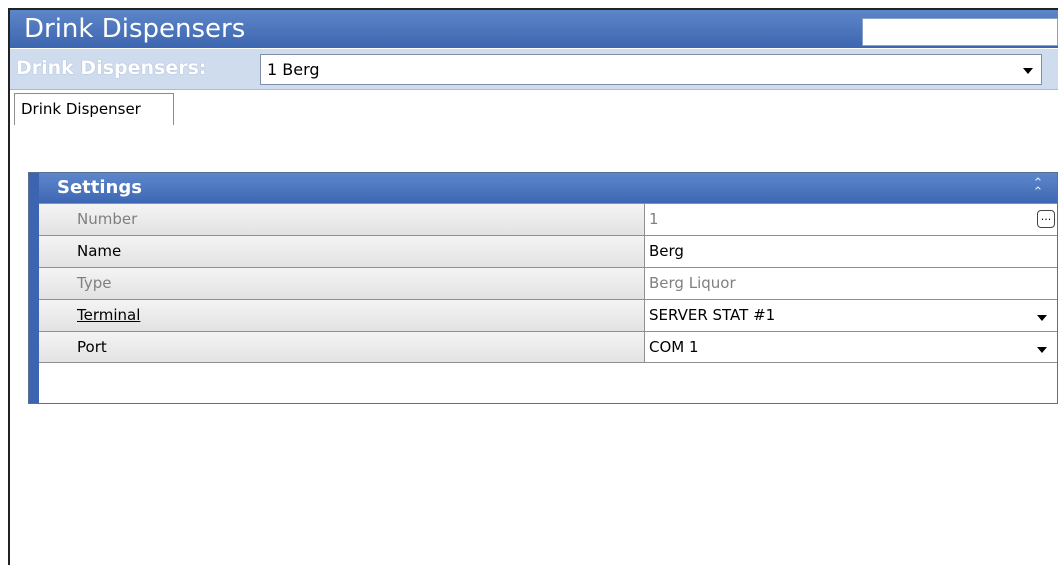 The height and width of the screenshot is (565, 1058). Describe the element at coordinates (107, 219) in the screenshot. I see `property-label: Number` at that location.